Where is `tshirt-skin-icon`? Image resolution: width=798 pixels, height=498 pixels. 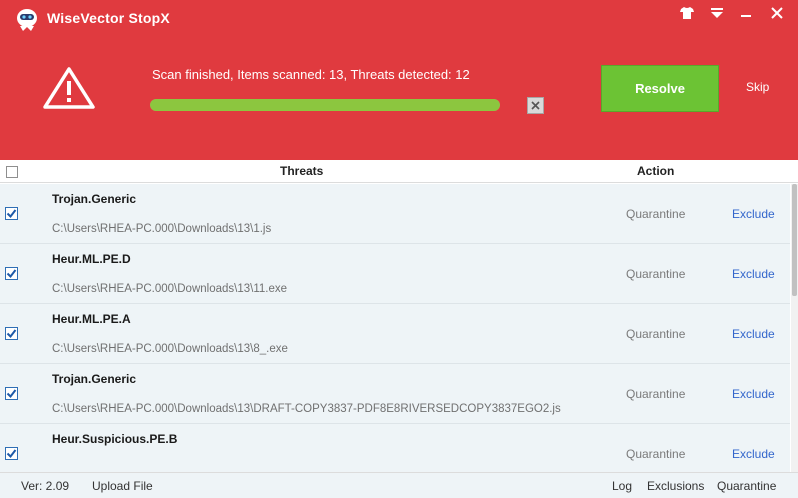 tshirt-skin-icon is located at coordinates (687, 13).